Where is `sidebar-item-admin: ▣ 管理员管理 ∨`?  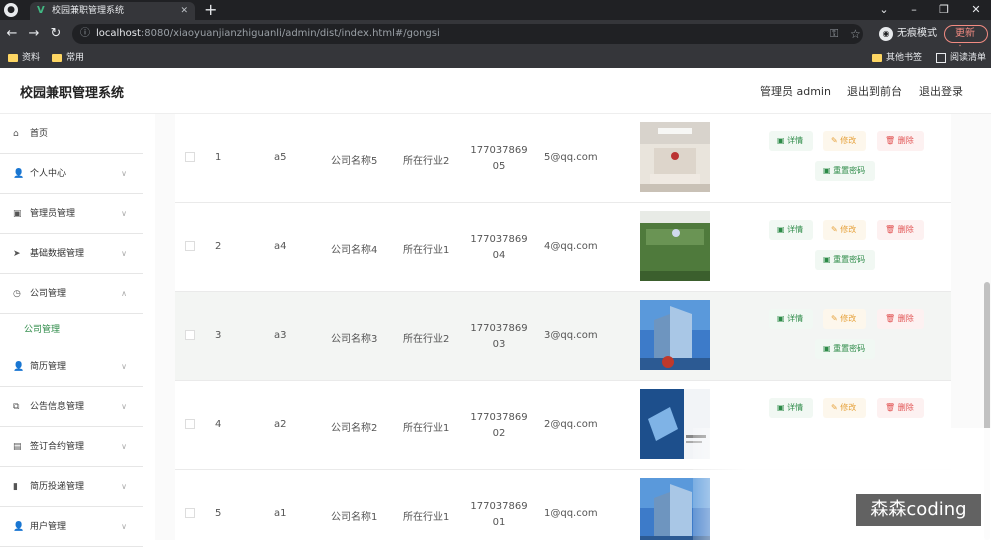 sidebar-item-admin: ▣ 管理员管理 ∨ is located at coordinates (71, 214).